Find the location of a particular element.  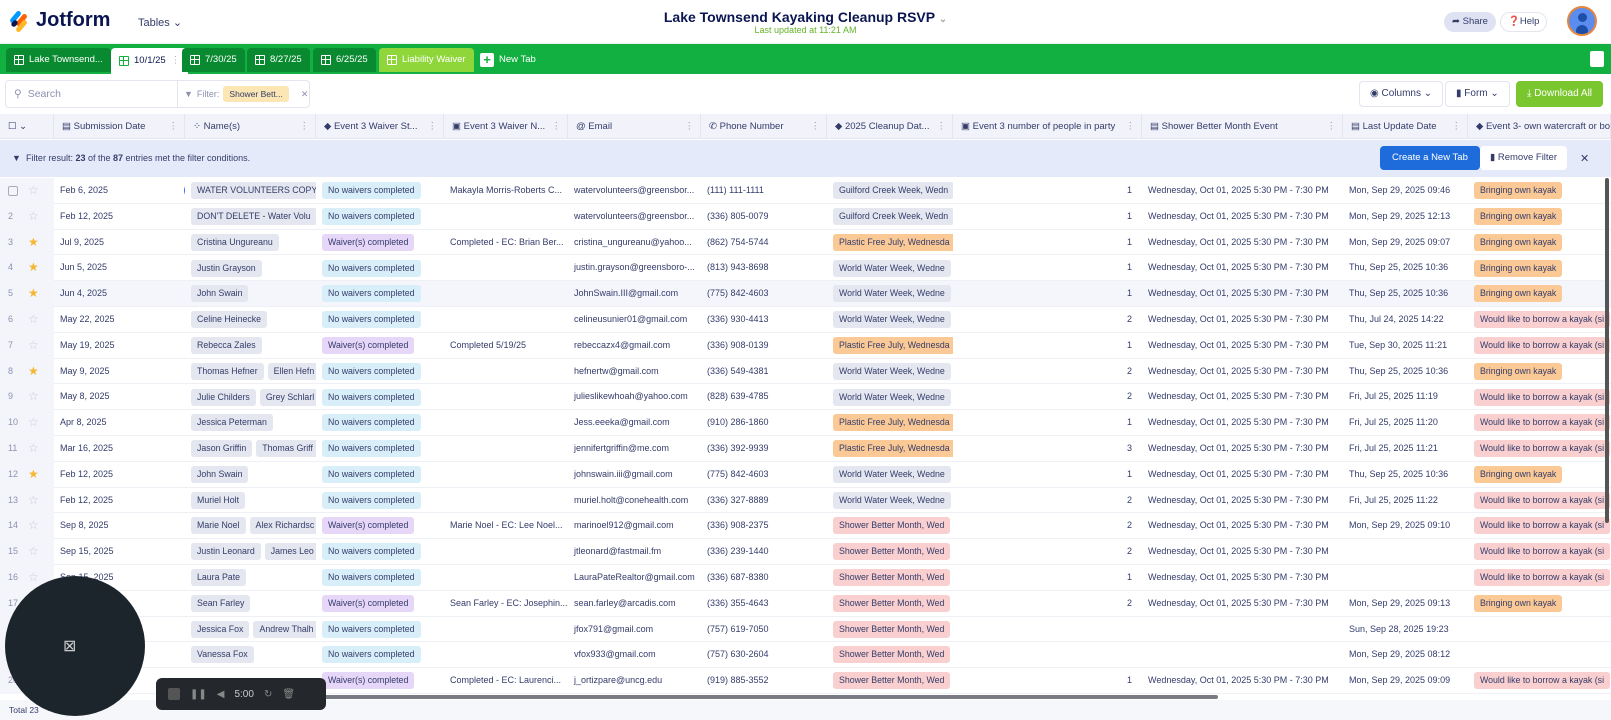

cell-date: Sep 8, 2025 is located at coordinates (119, 526).